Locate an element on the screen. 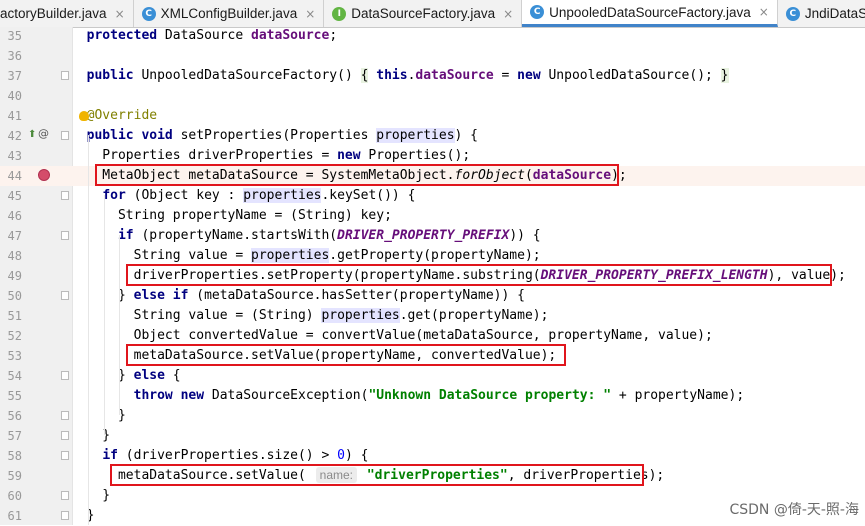 The image size is (865, 526). tab-label: actoryBuilder.java is located at coordinates (53, 13).